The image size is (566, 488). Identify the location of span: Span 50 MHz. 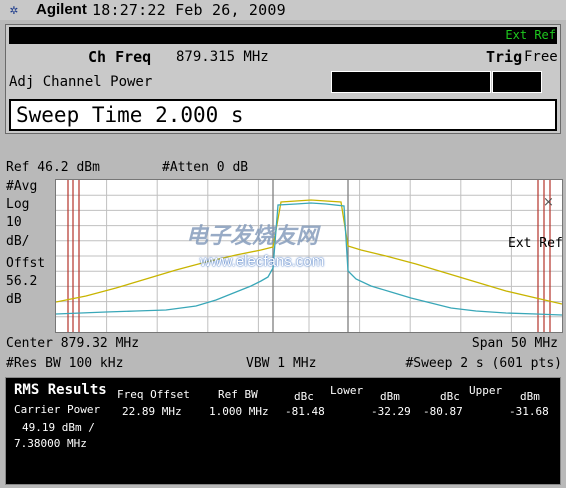
(514, 343).